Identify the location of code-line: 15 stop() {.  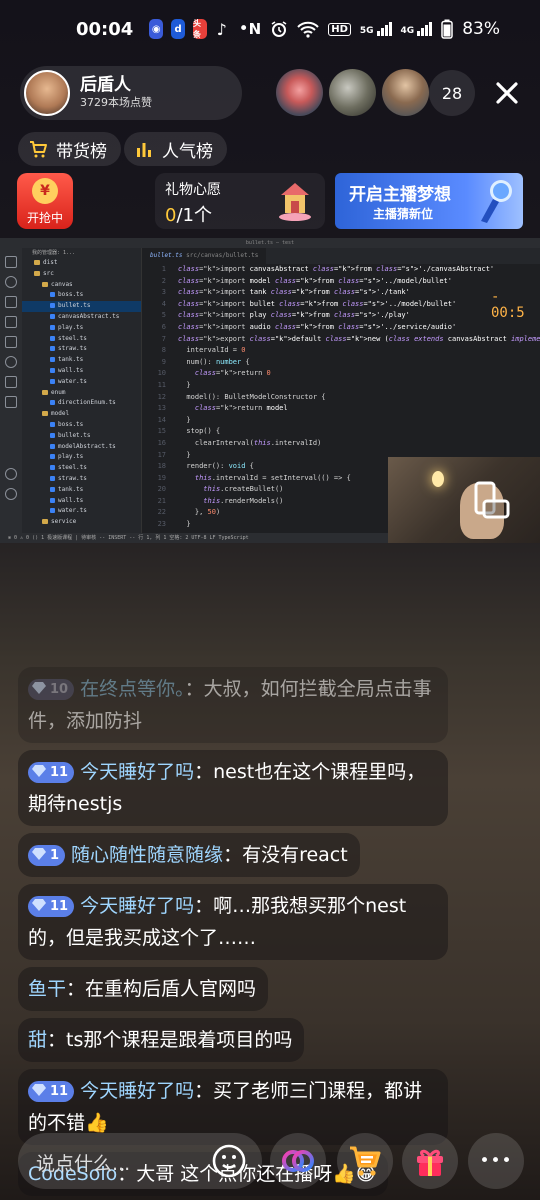
(189, 431).